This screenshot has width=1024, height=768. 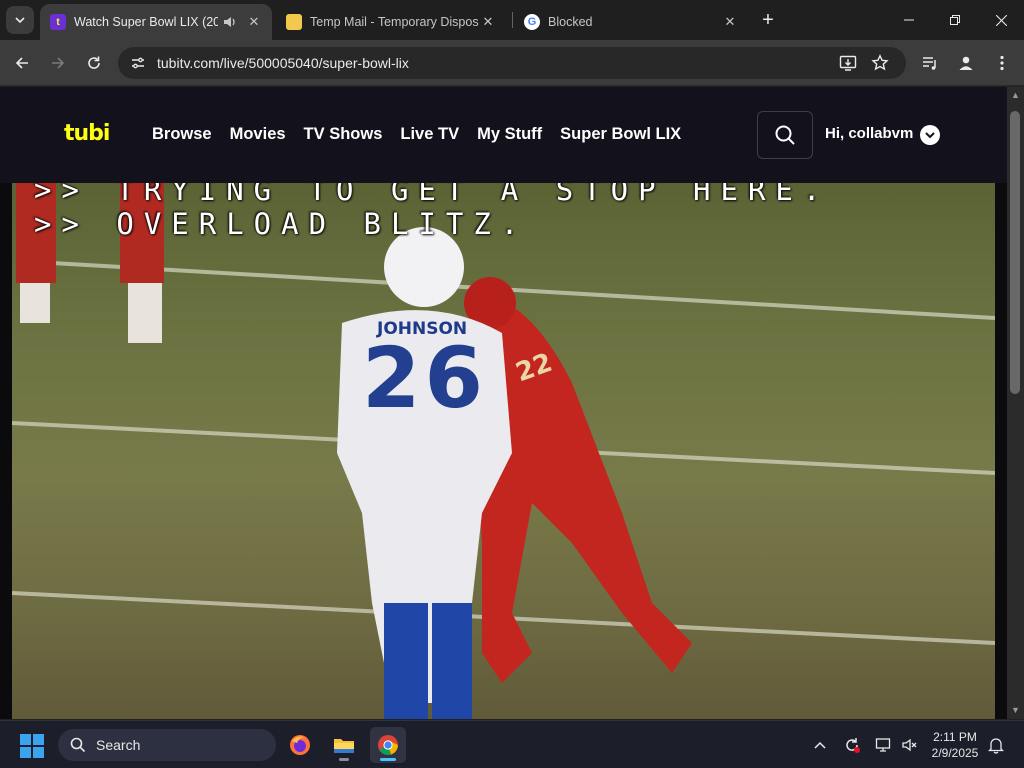 What do you see at coordinates (1015, 252) in the screenshot?
I see `scrollbar-thumb` at bounding box center [1015, 252].